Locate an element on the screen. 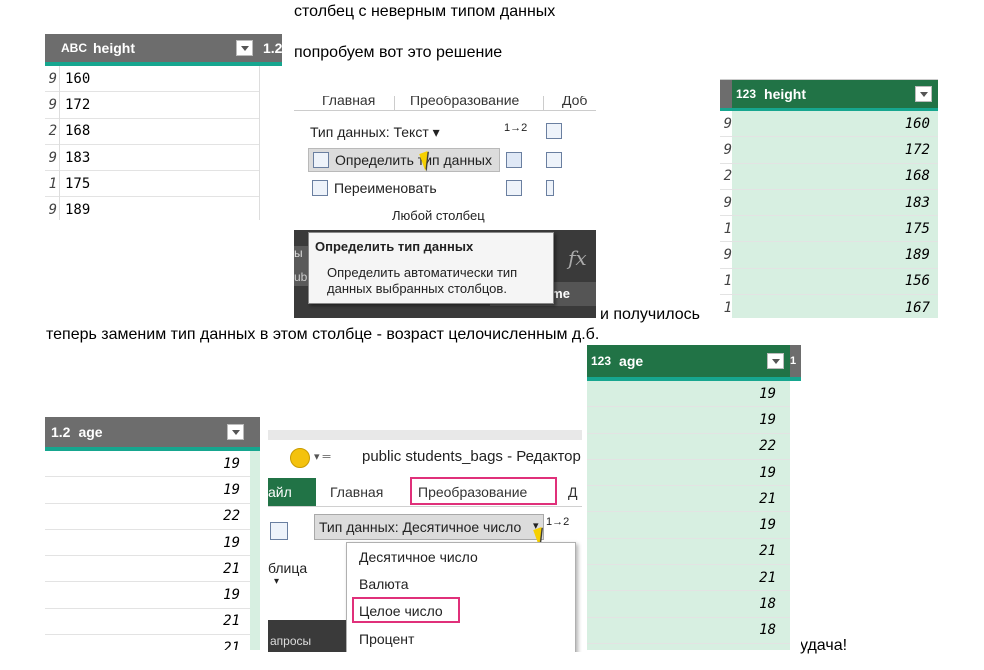  next-column-header: 1.2 is located at coordinates (270, 48).